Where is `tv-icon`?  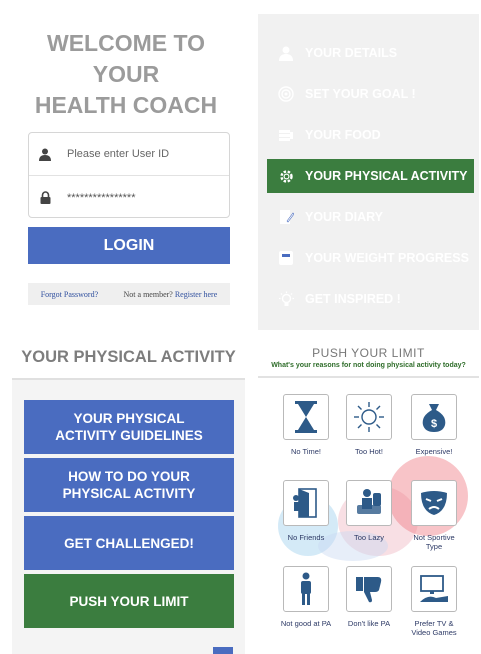
tv-icon is located at coordinates (434, 588).